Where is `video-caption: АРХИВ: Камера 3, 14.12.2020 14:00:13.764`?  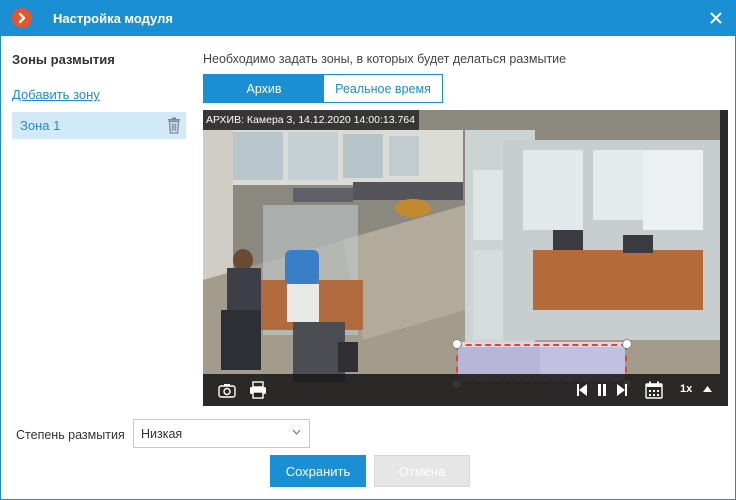
video-caption: АРХИВ: Камера 3, 14.12.2020 14:00:13.764 is located at coordinates (311, 120).